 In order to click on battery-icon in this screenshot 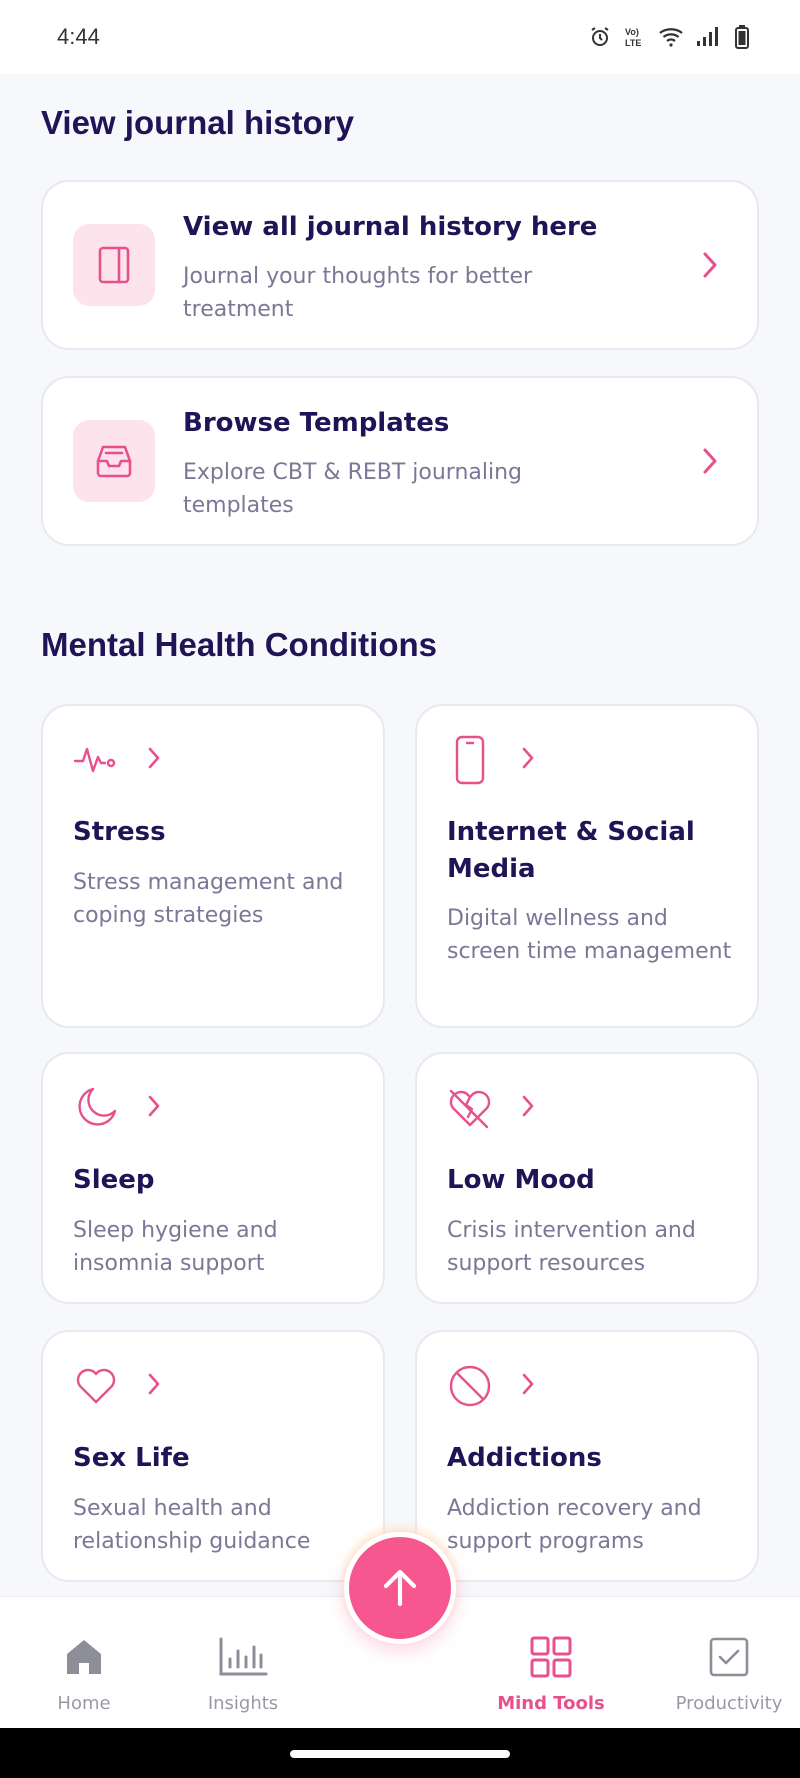, I will do `click(742, 37)`.